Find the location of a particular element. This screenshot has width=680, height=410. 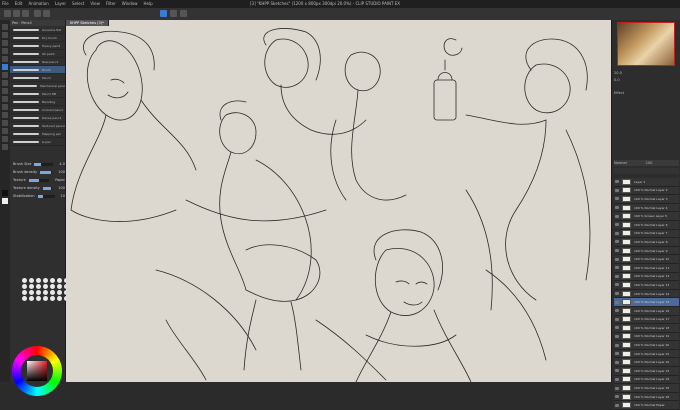

pen-tool-icon is located at coordinates (5, 67).